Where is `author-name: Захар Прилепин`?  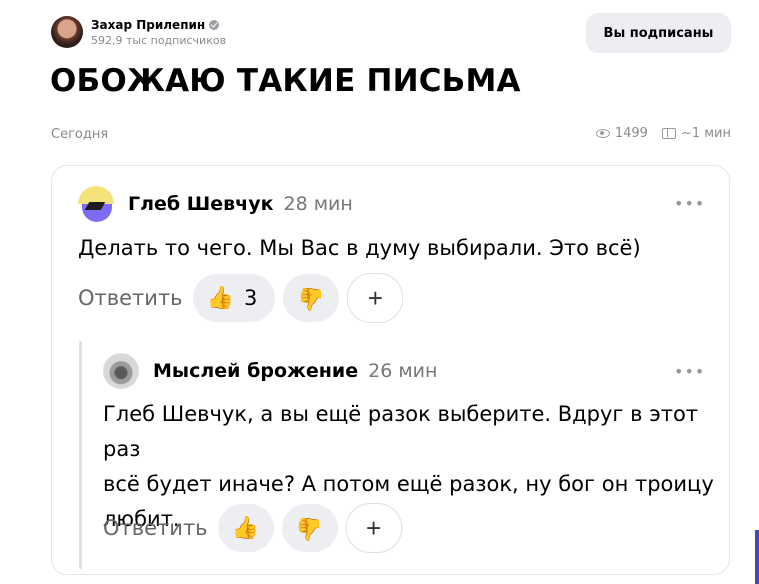 author-name: Захар Прилепин is located at coordinates (148, 25).